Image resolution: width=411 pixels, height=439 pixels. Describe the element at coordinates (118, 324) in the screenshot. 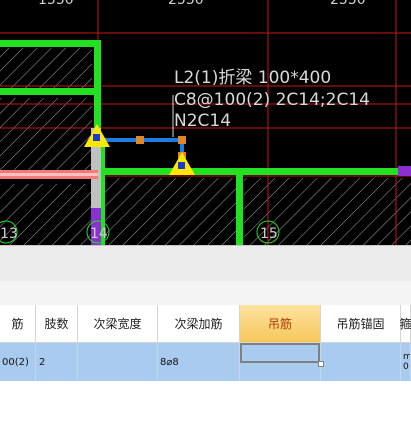

I see `column-header-secondary-beam-width: 次梁宽度` at that location.